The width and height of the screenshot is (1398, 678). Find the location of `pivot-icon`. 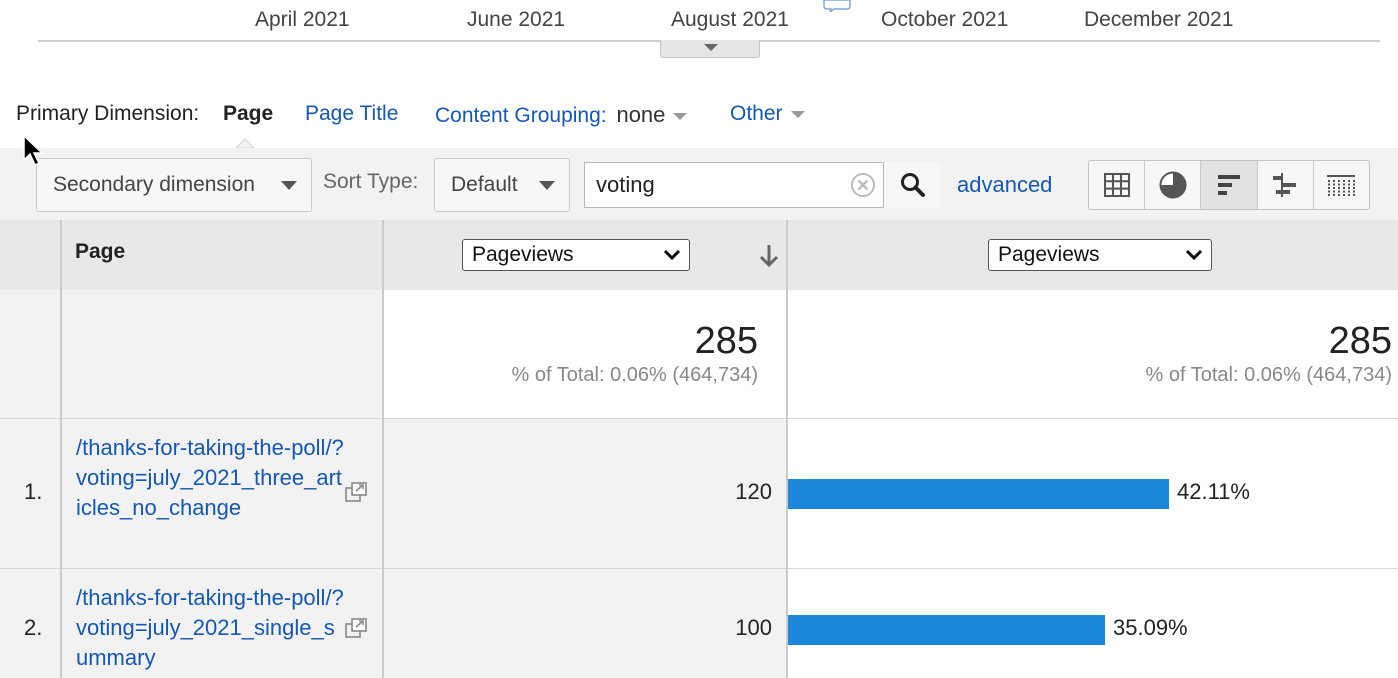

pivot-icon is located at coordinates (1341, 185).